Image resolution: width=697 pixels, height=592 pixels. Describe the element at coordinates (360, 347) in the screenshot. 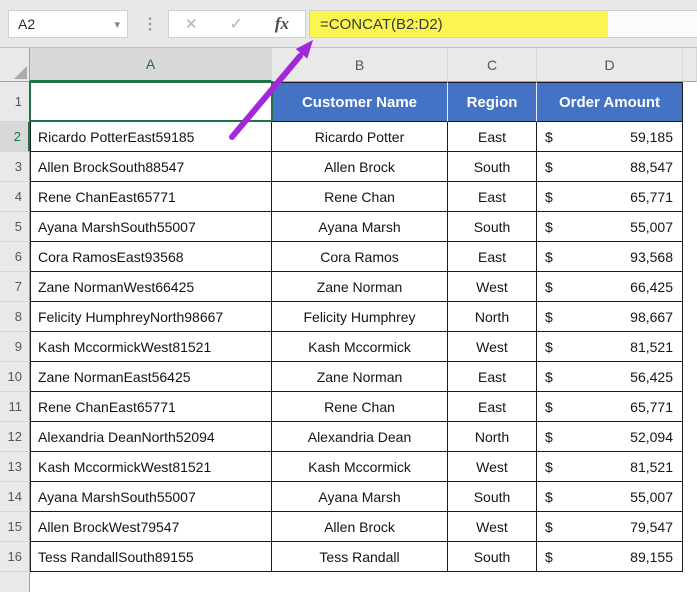

I see `cell-B9: Kash Mccormick` at that location.